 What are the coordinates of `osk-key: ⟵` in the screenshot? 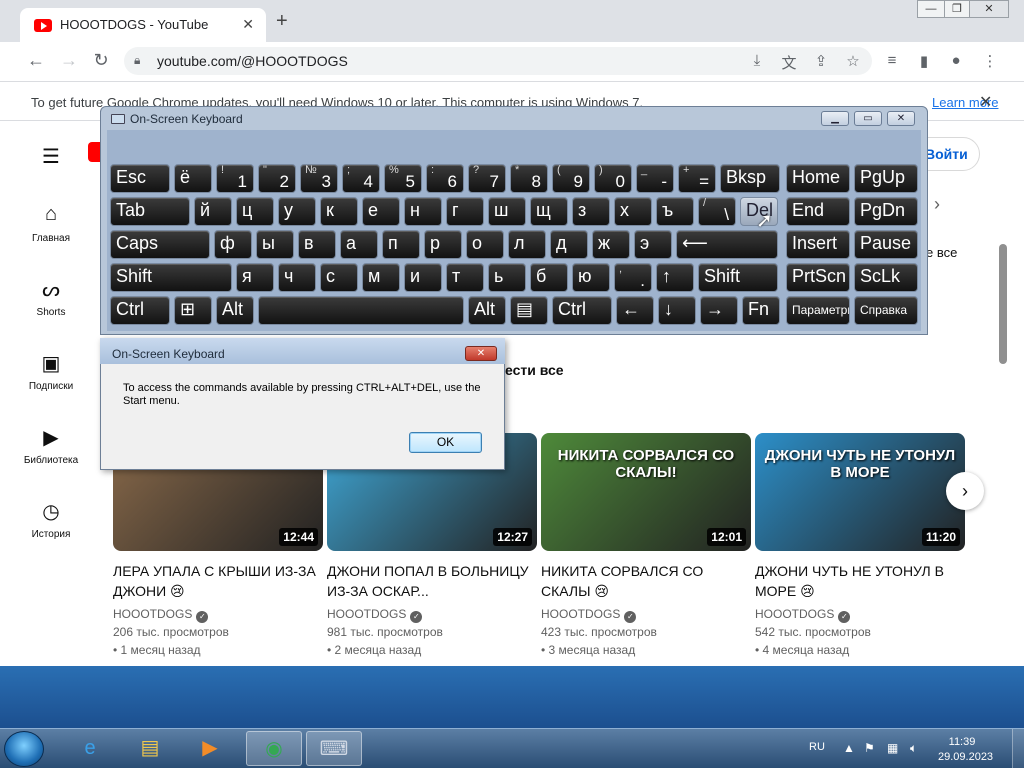 It's located at (727, 244).